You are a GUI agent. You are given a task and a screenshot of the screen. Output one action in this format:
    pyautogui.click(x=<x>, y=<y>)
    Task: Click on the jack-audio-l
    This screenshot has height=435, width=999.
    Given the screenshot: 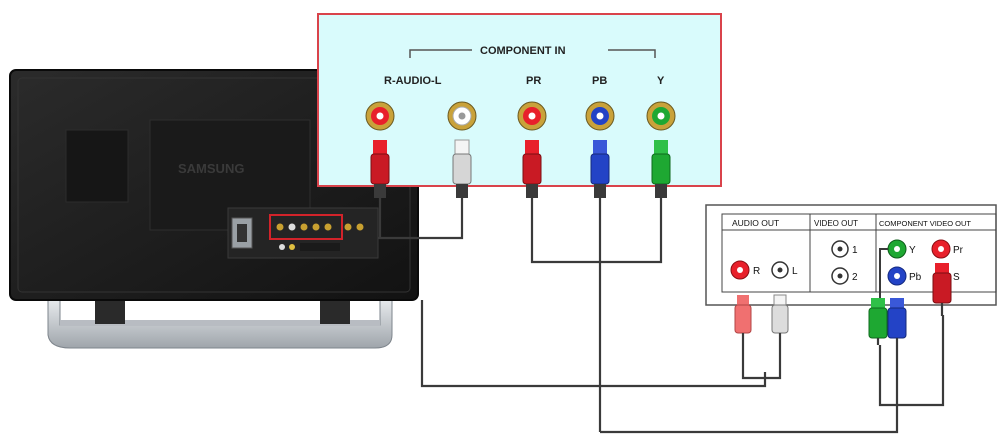 What is the action you would take?
    pyautogui.click(x=462, y=116)
    